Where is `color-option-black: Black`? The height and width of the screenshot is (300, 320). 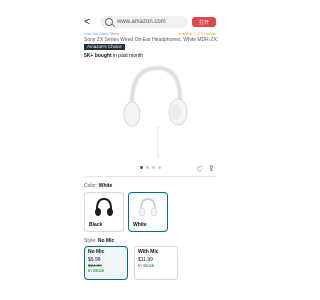
color-option-black: Black is located at coordinates (104, 212).